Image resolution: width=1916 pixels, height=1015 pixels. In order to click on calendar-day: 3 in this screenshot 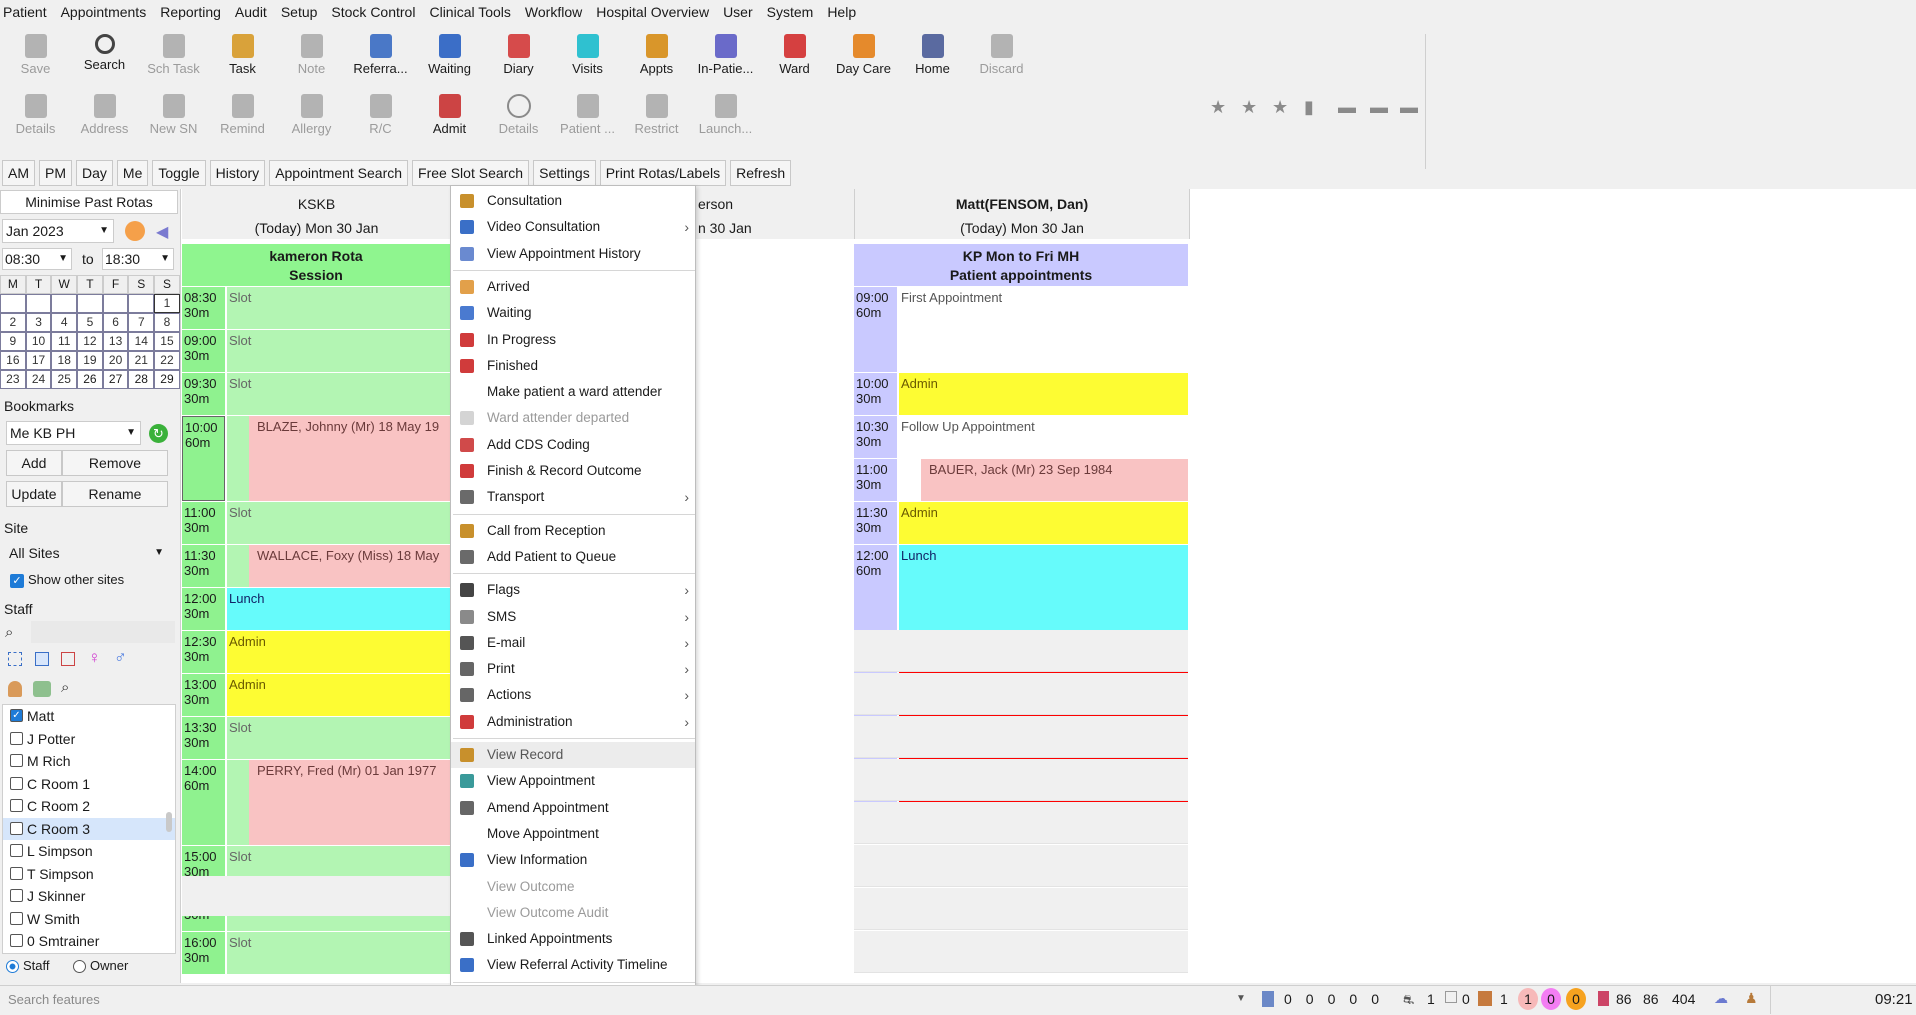, I will do `click(38, 322)`.